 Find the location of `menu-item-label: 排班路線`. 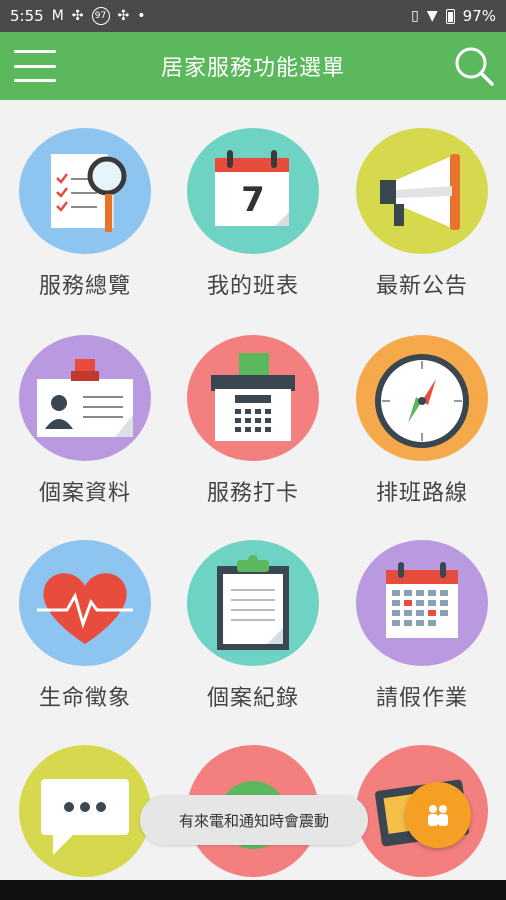

menu-item-label: 排班路線 is located at coordinates (421, 493).